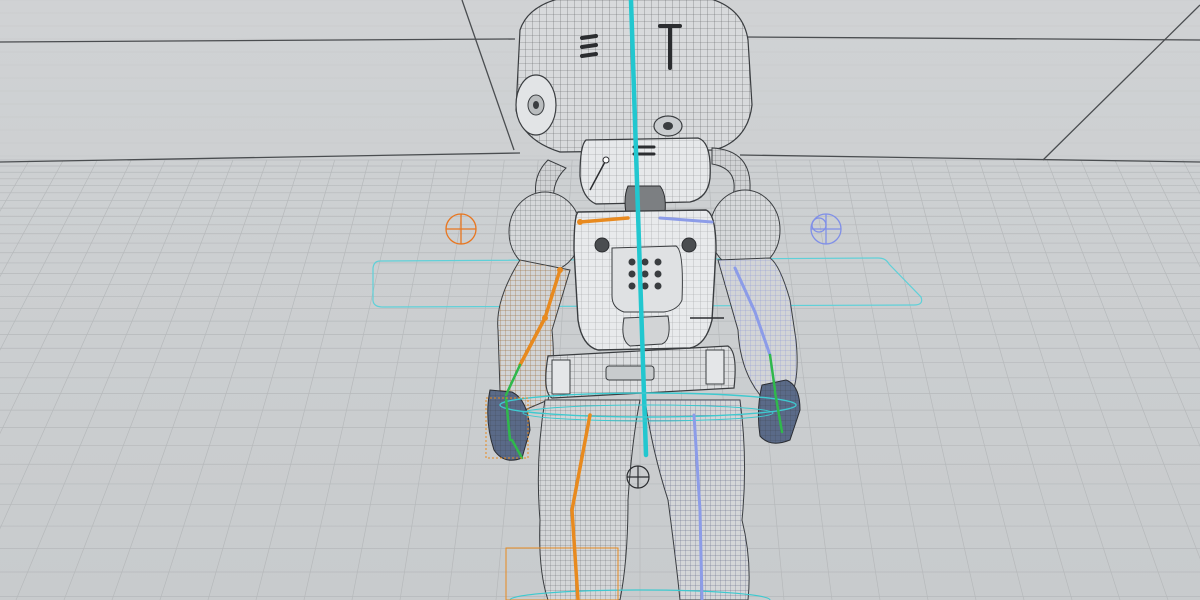 Image resolution: width=1200 pixels, height=600 pixels. What do you see at coordinates (561, 377) in the screenshot?
I see `belt-clip-left` at bounding box center [561, 377].